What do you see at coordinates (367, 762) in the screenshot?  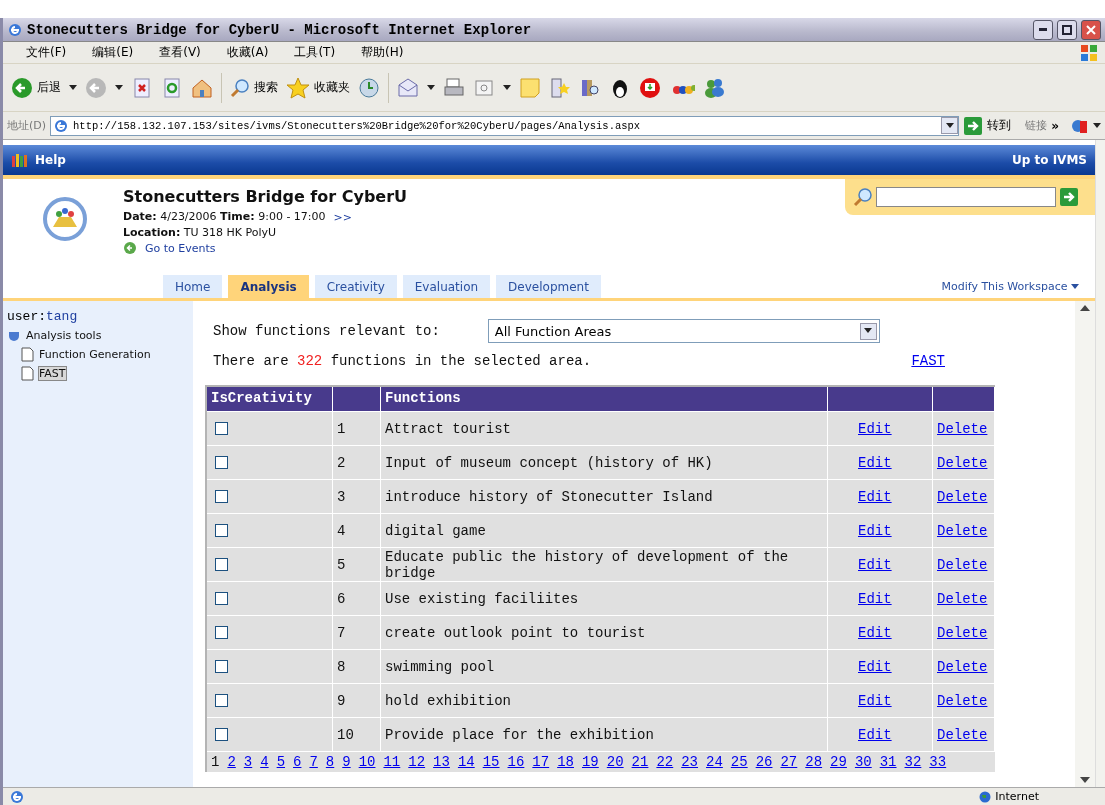 I see `page-link: 10` at bounding box center [367, 762].